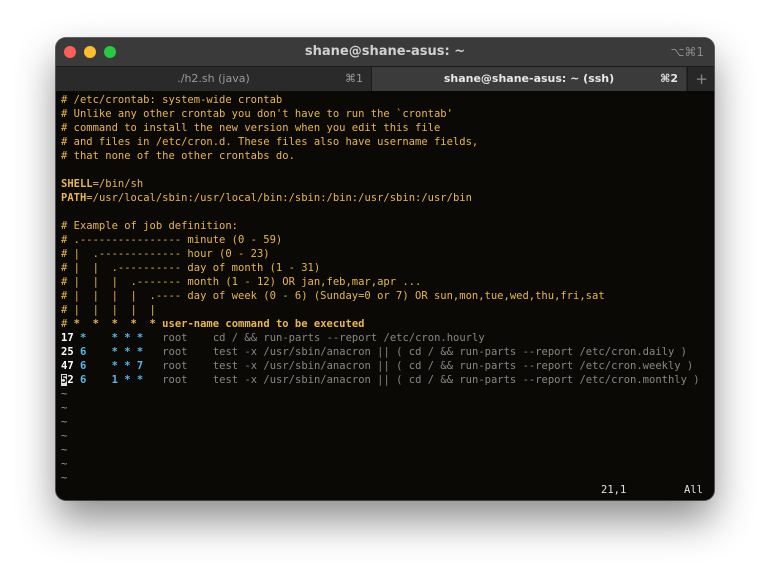 Image resolution: width=770 pixels, height=574 pixels. What do you see at coordinates (150, 226) in the screenshot?
I see `comment-line: # Example of job definition:` at bounding box center [150, 226].